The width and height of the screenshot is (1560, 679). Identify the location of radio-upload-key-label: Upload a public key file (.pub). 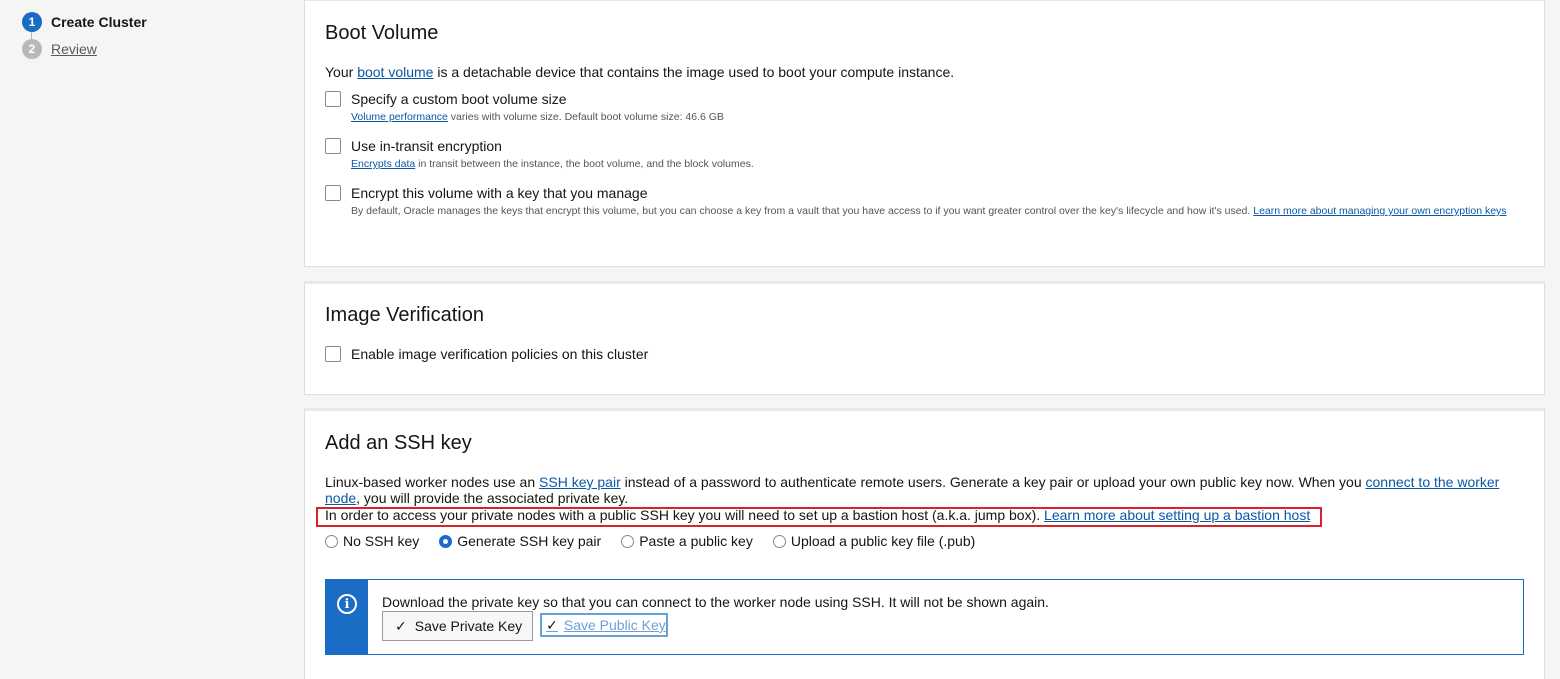
(883, 541).